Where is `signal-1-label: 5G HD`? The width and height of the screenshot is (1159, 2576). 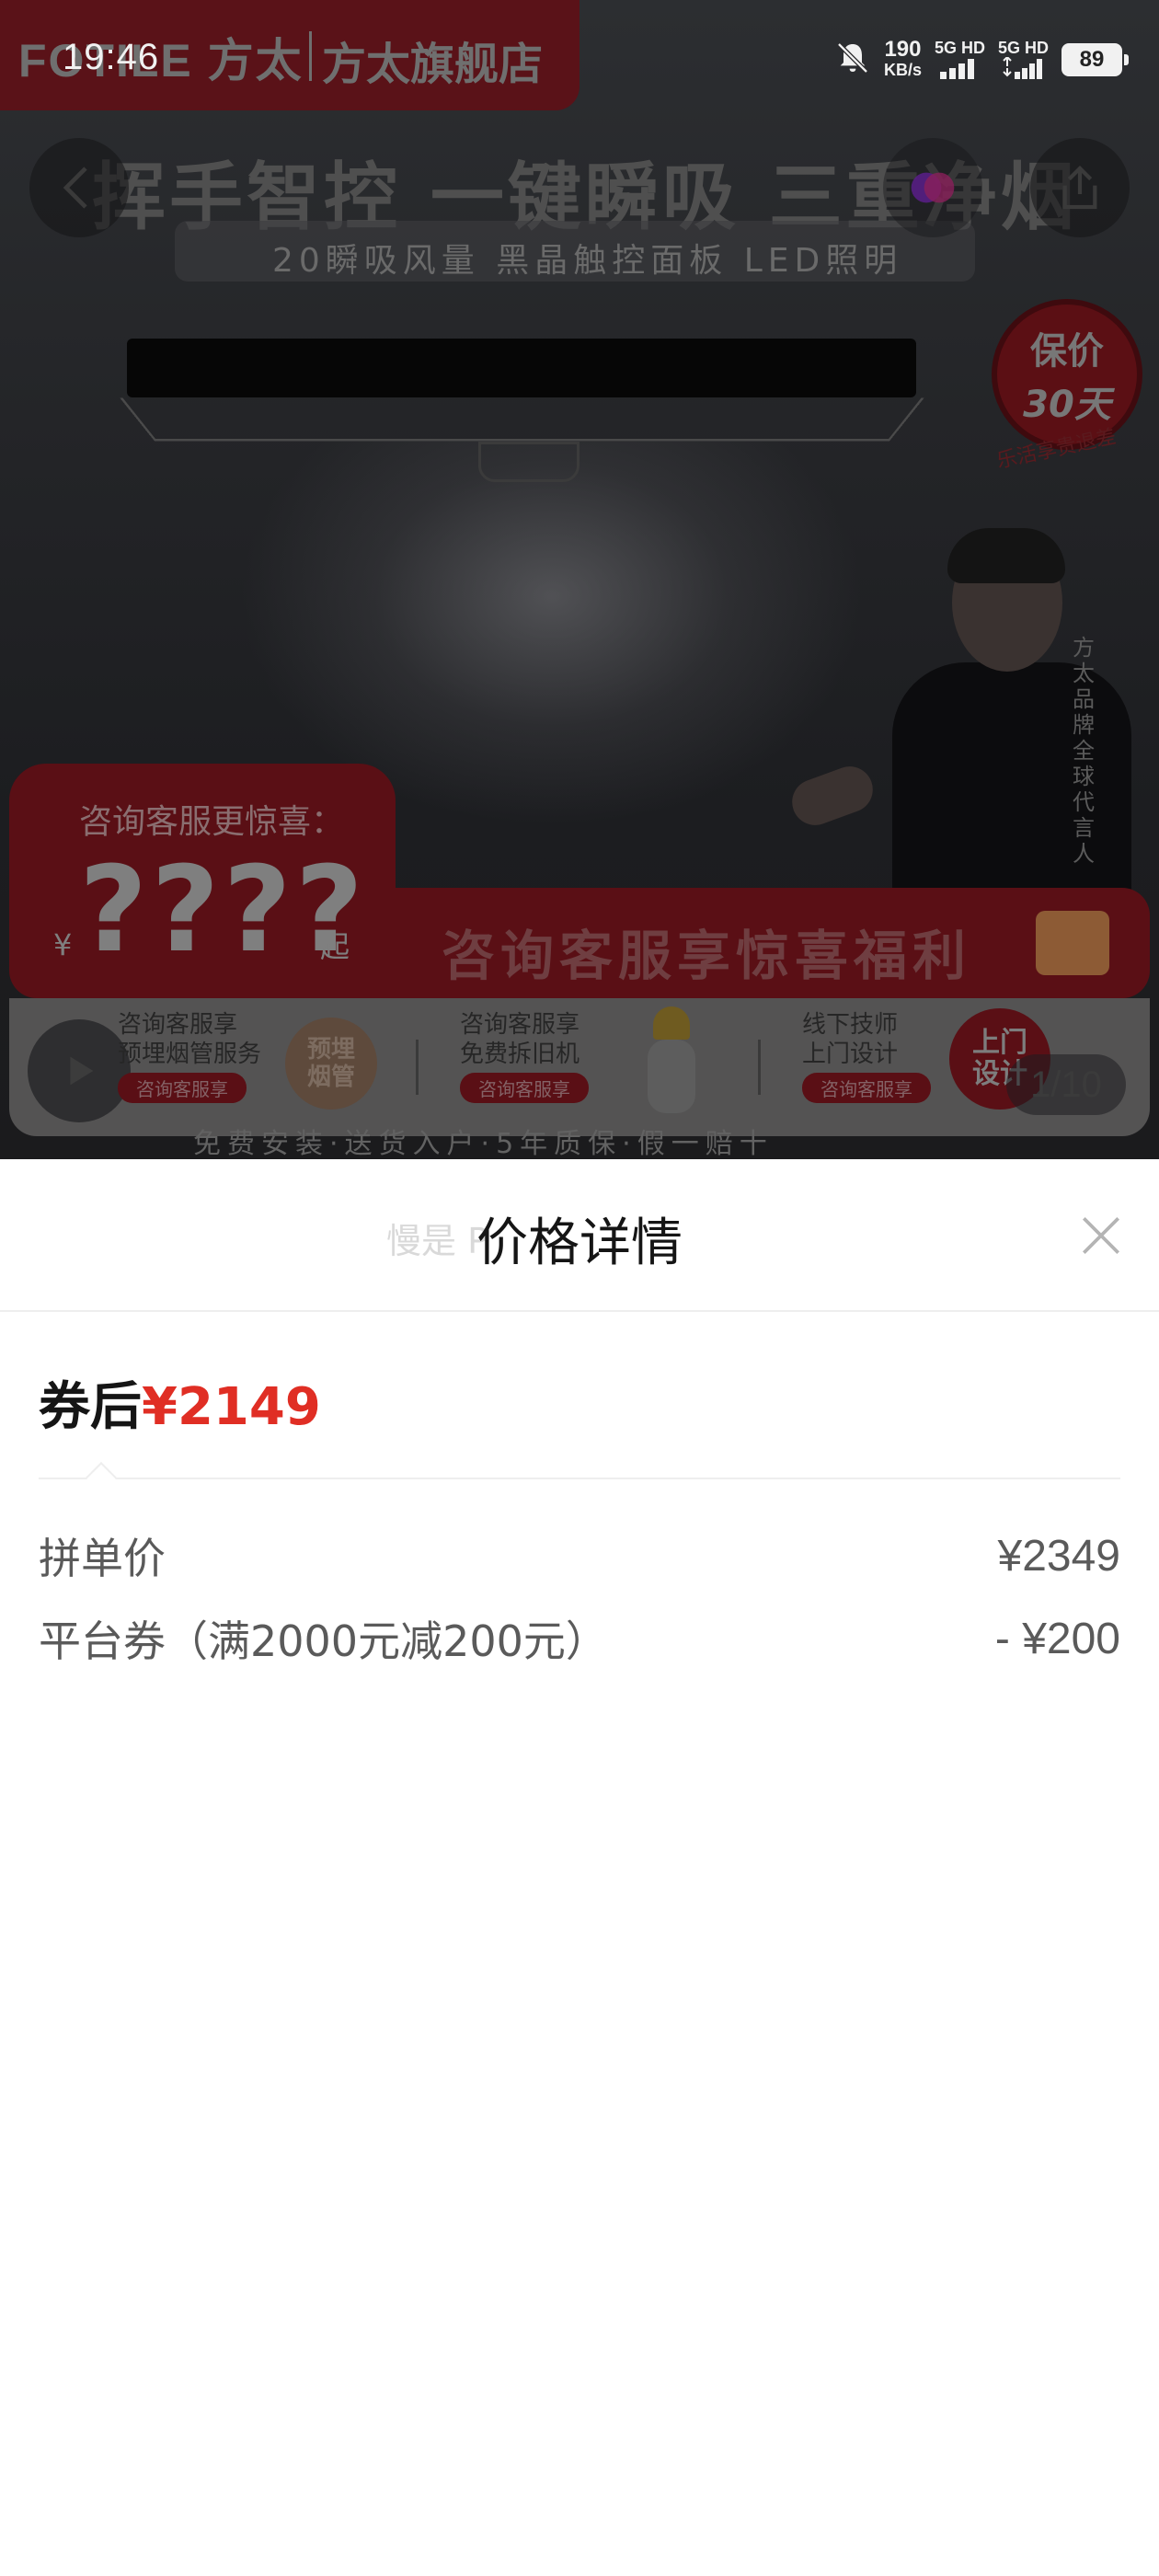
signal-1-label: 5G HD is located at coordinates (959, 48).